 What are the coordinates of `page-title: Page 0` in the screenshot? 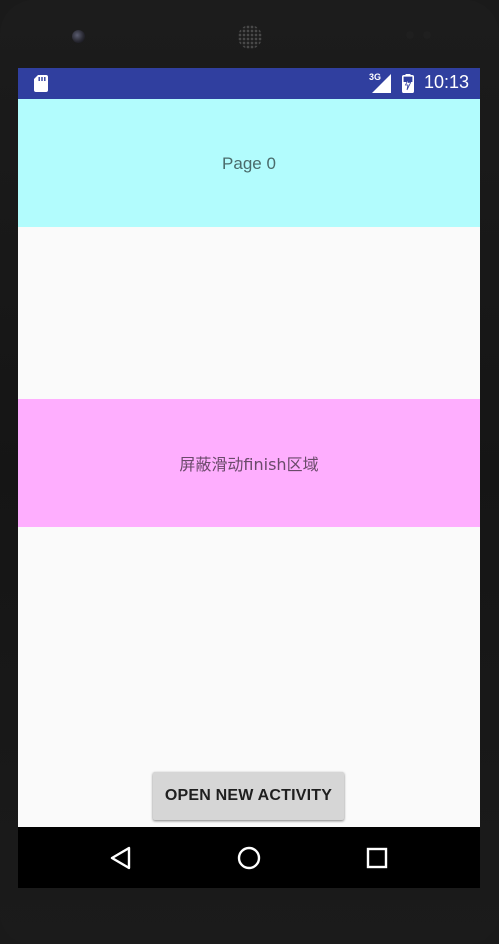 It's located at (249, 163).